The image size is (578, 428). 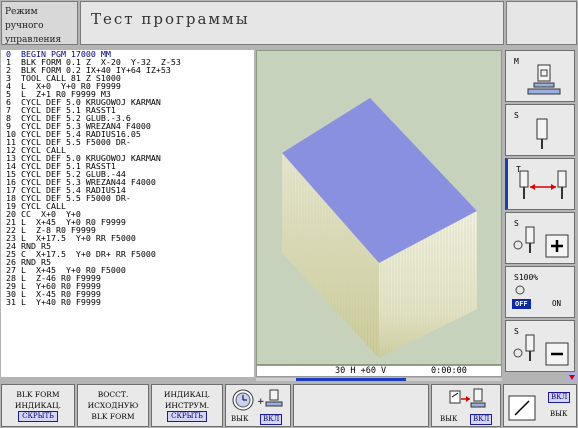 I want to click on machine-icon, so click(x=544, y=79).